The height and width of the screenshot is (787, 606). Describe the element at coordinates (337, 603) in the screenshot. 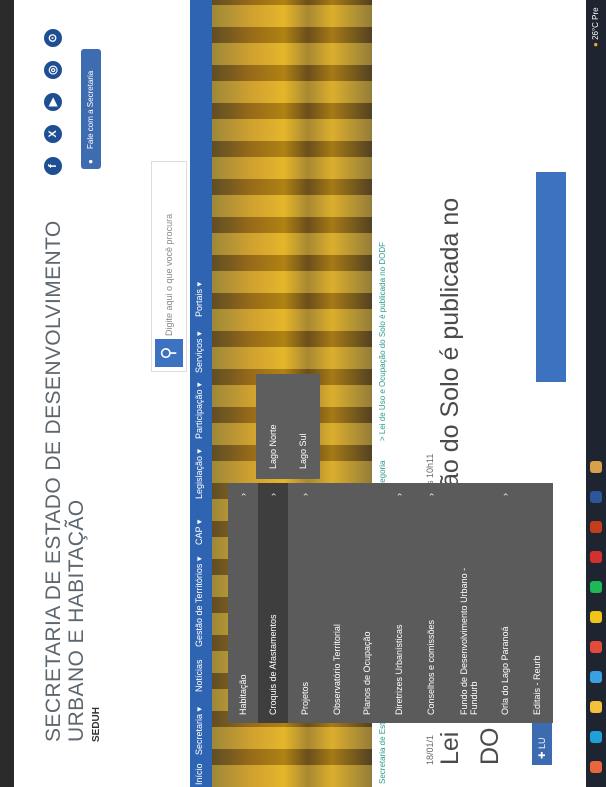

I see `dropdown-item-observatorio: Observatório Territorial` at that location.